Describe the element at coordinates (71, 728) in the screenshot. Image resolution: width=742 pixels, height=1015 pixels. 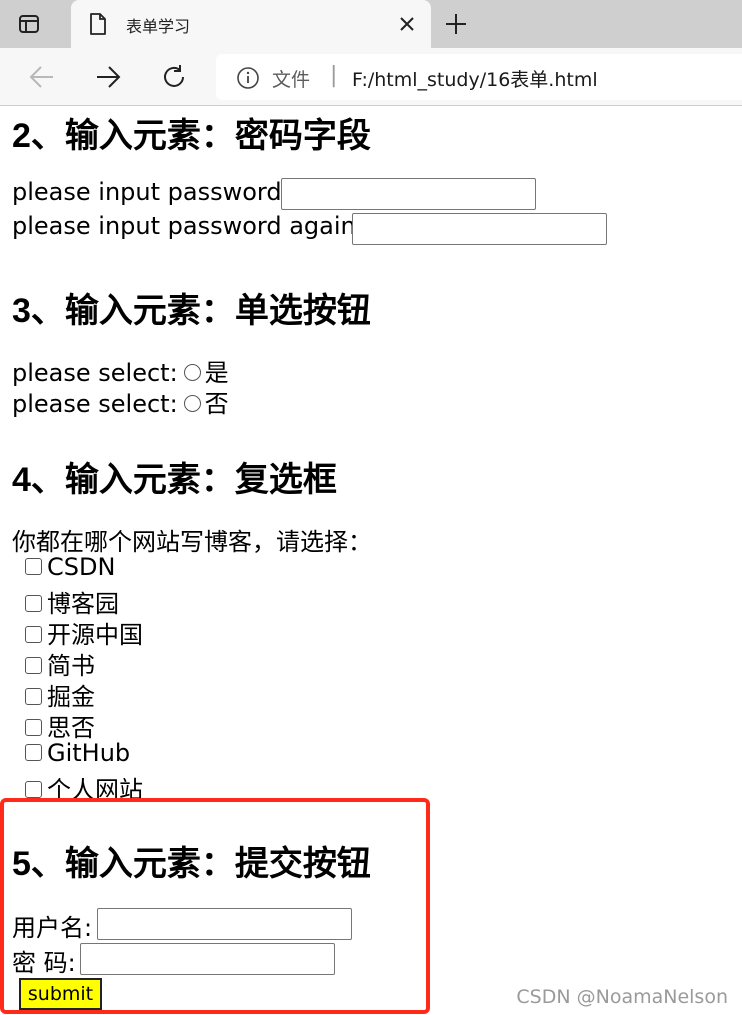
I see `checkbox-label: 思否` at that location.